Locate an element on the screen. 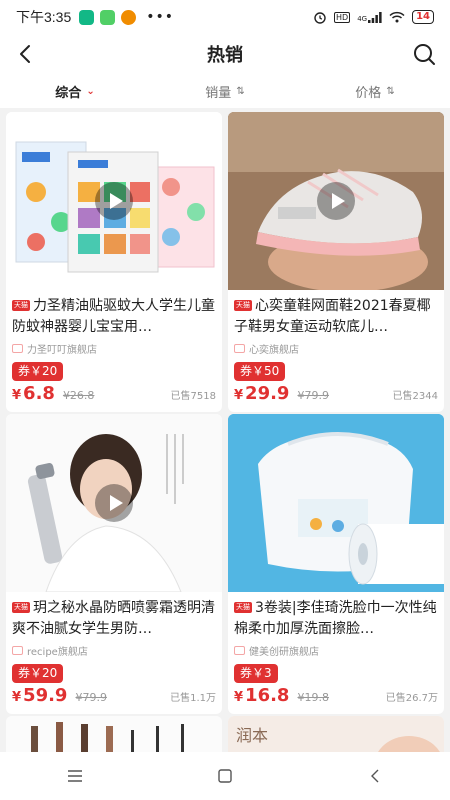 This screenshot has height=800, width=450. status-bar: 下午3:35 ••• HD 4G 14 is located at coordinates (225, 17).